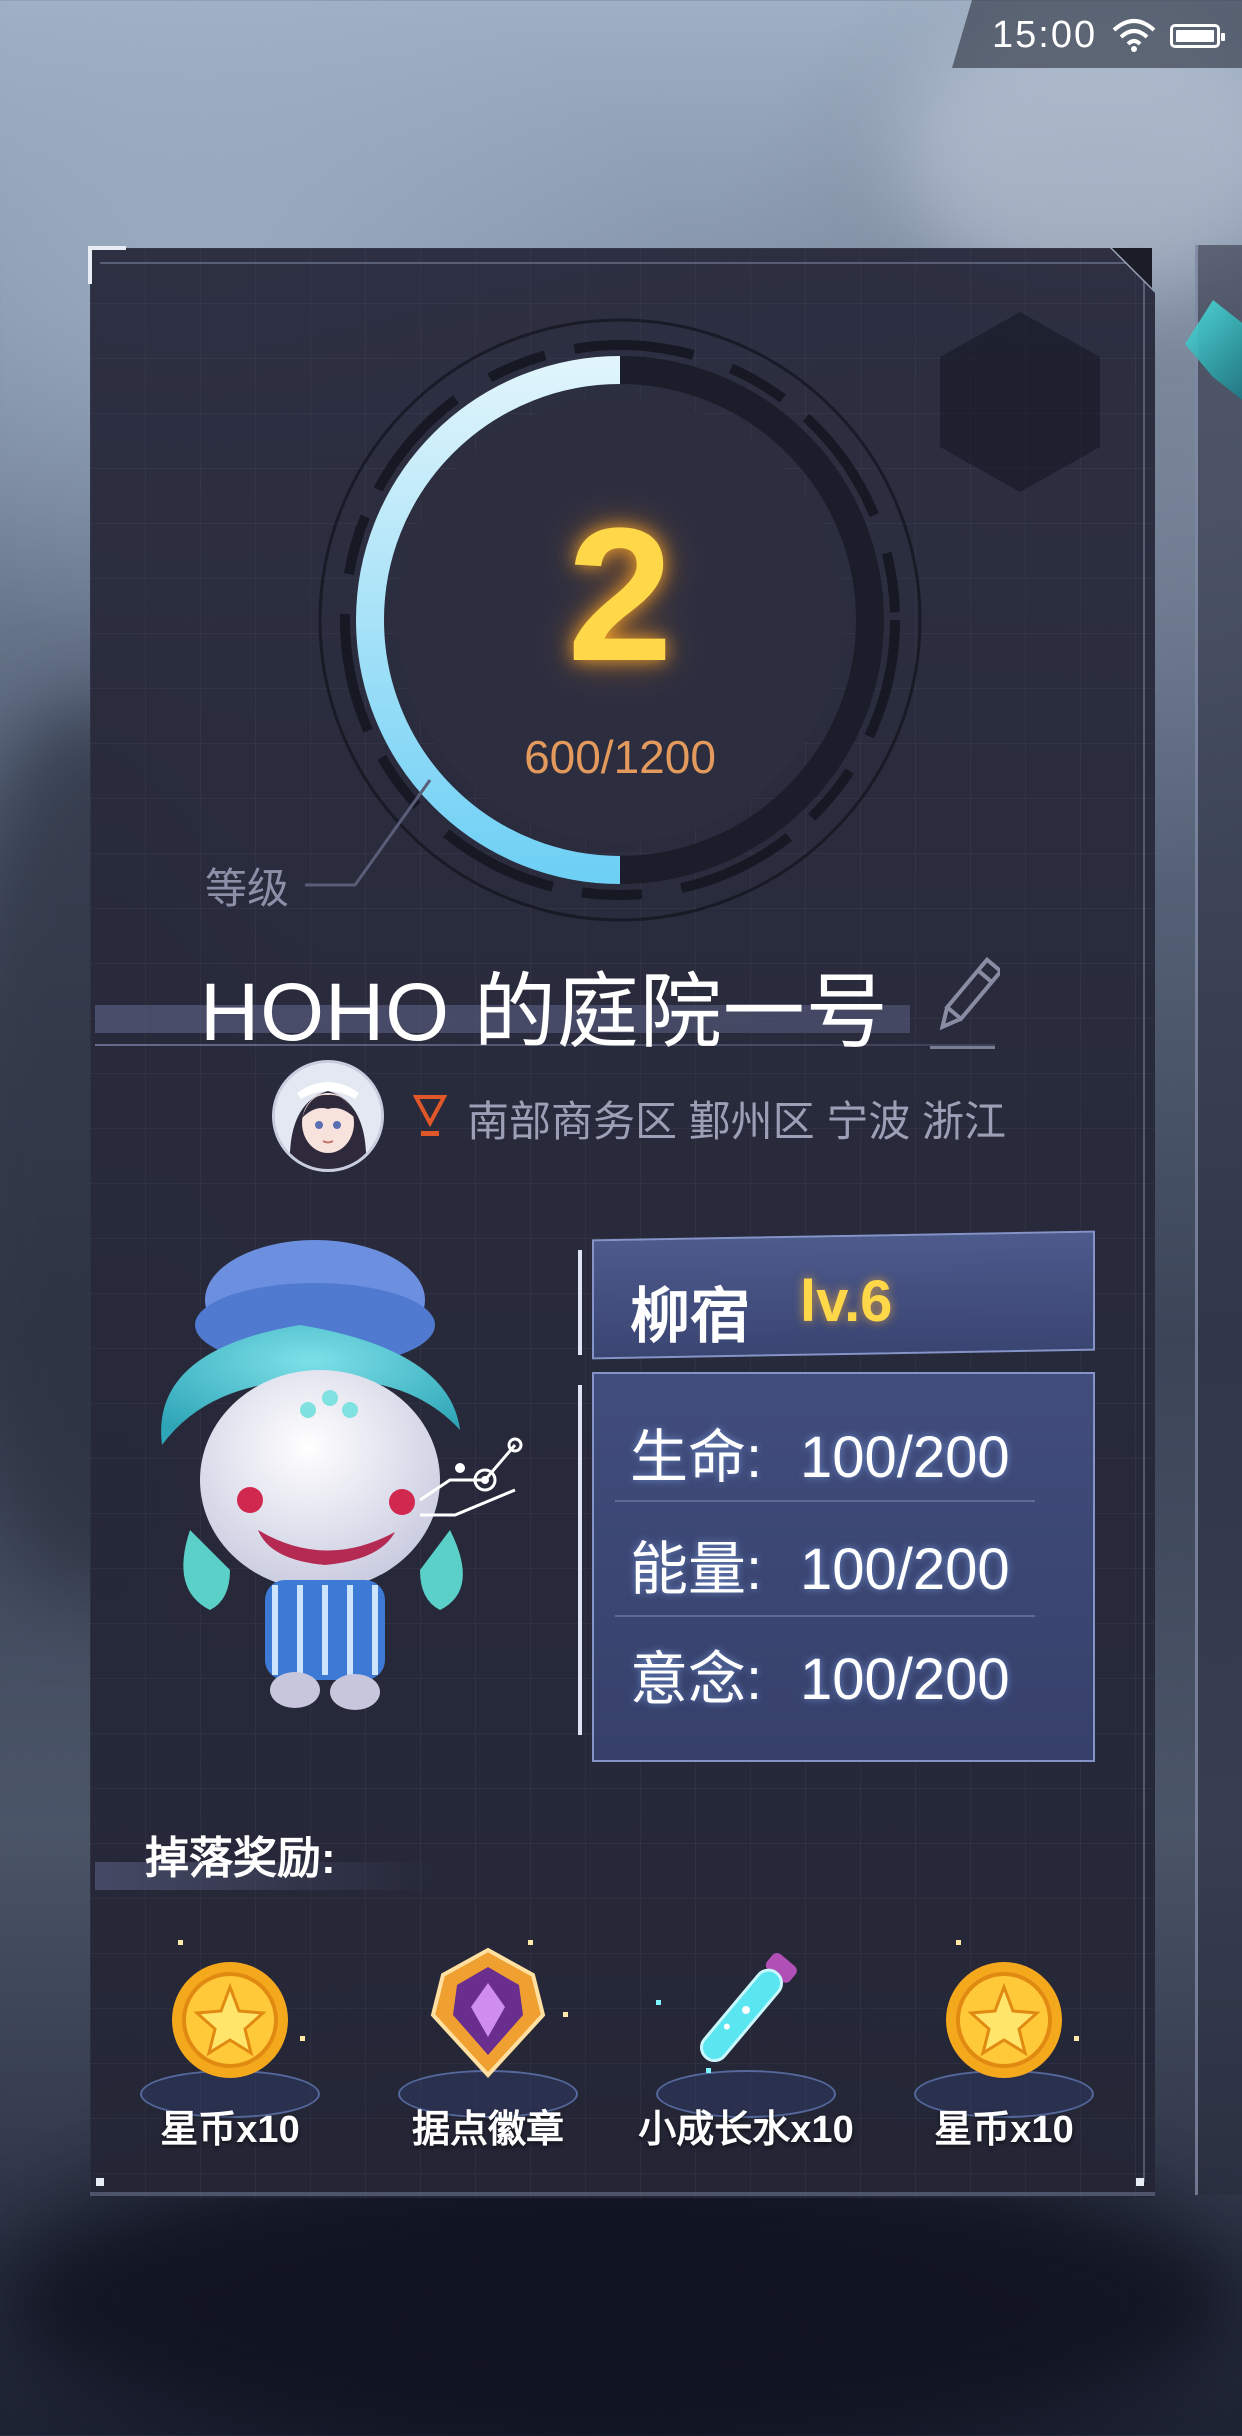 Image resolution: width=1242 pixels, height=2436 pixels. What do you see at coordinates (962, 1047) in the screenshot?
I see `pencil-underline` at bounding box center [962, 1047].